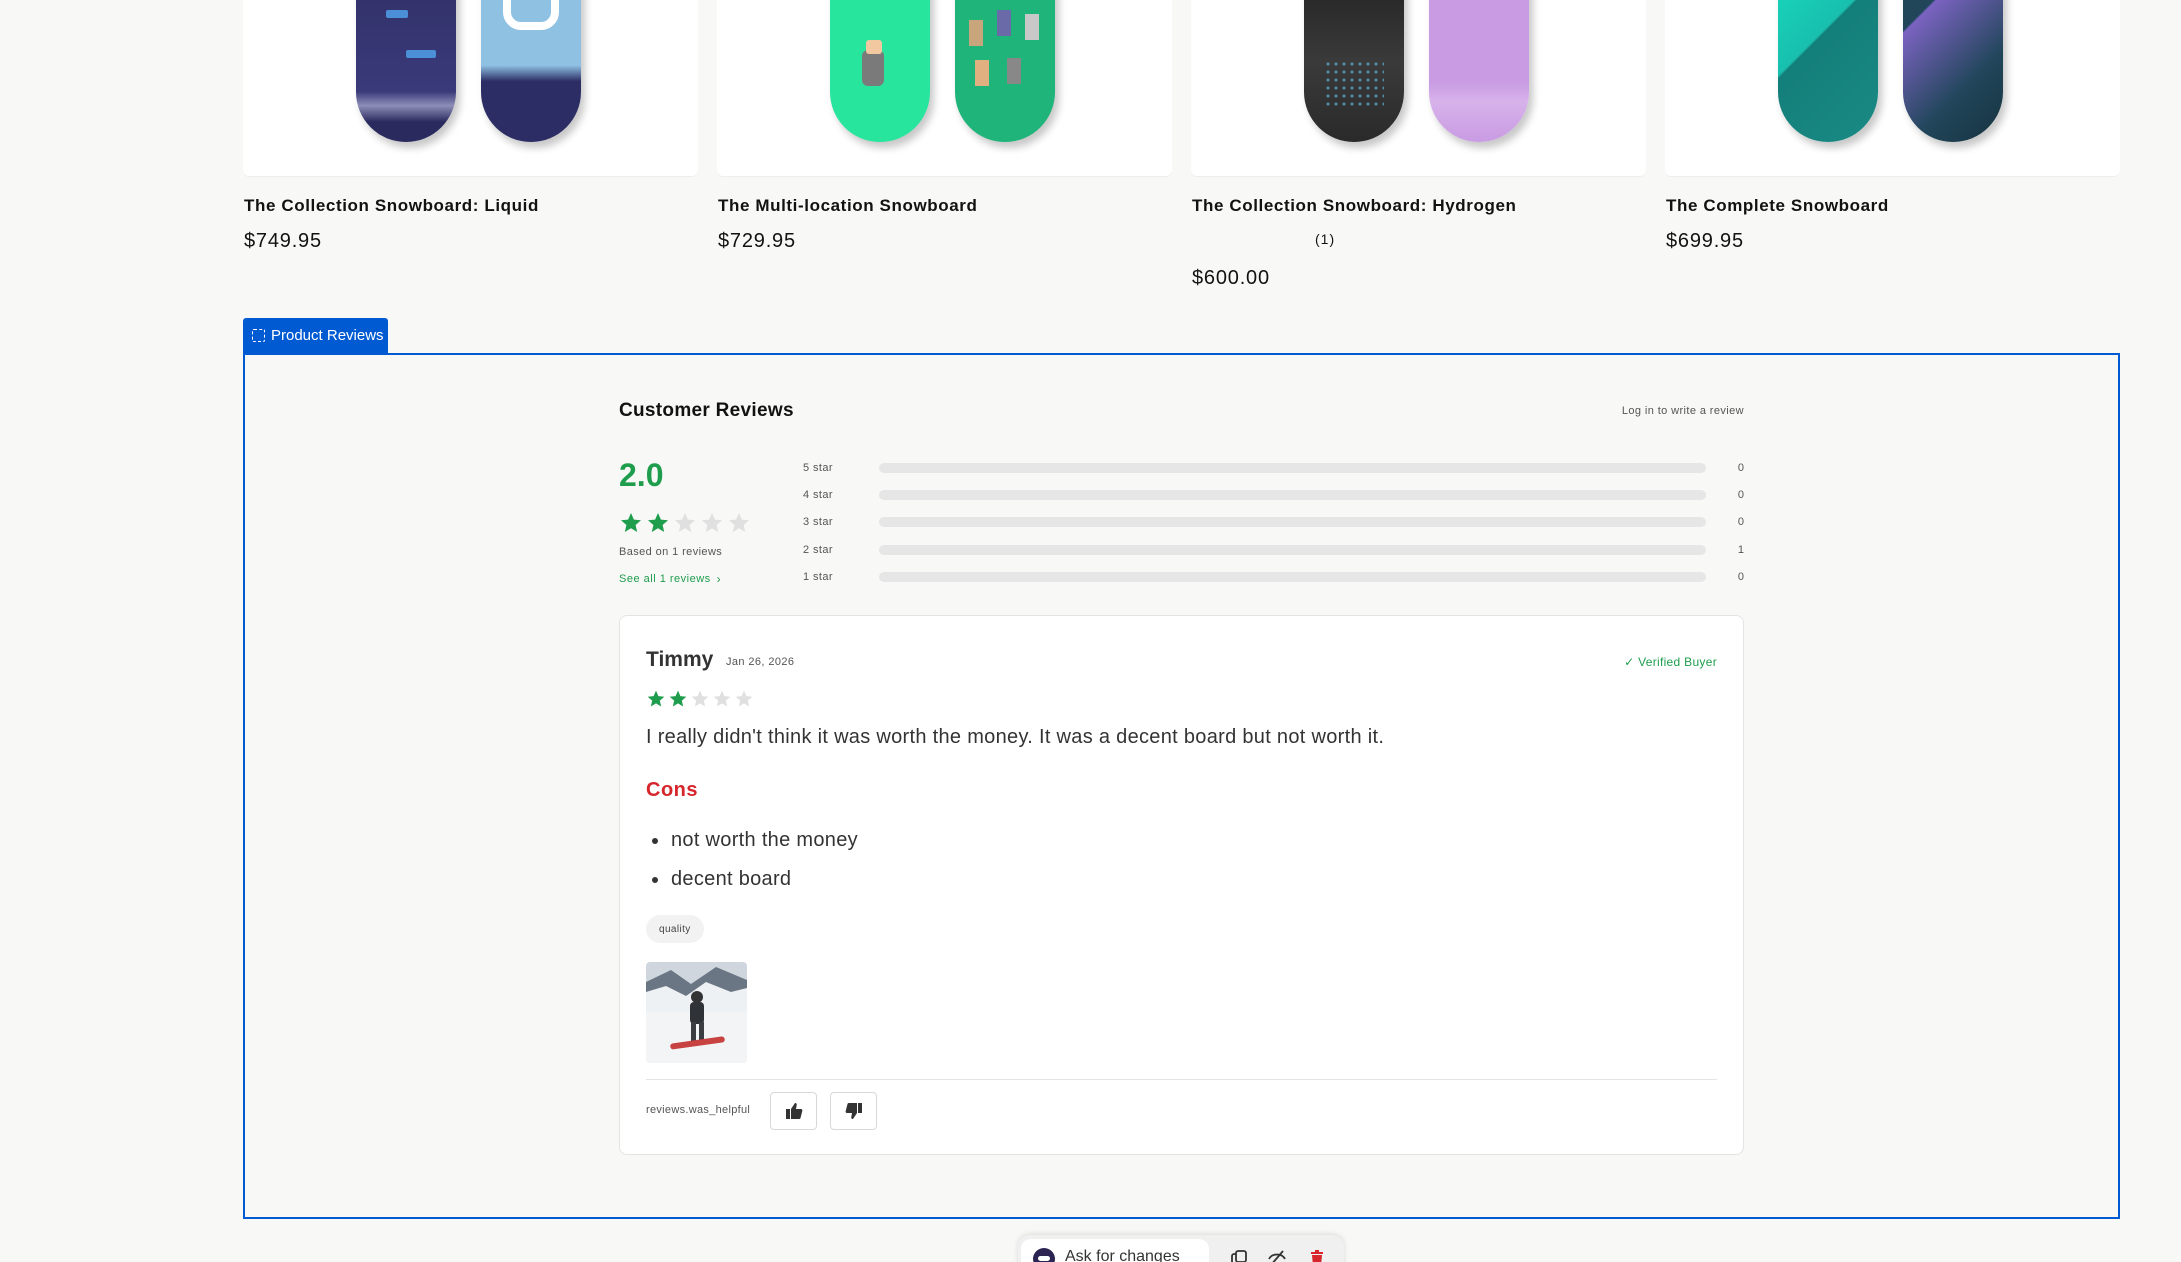 The image size is (2181, 1262). I want to click on duplicate-icon, so click(1239, 1255).